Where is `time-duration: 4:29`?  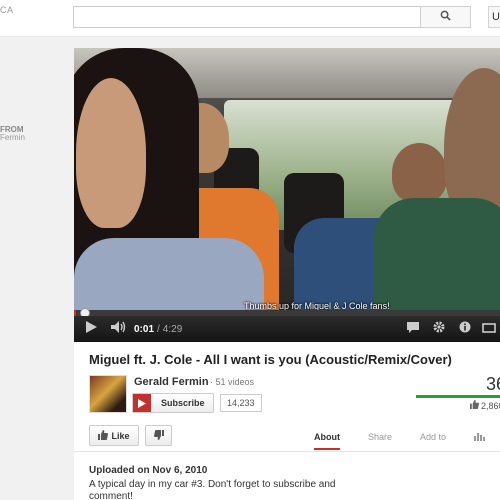
time-duration: 4:29 is located at coordinates (172, 329).